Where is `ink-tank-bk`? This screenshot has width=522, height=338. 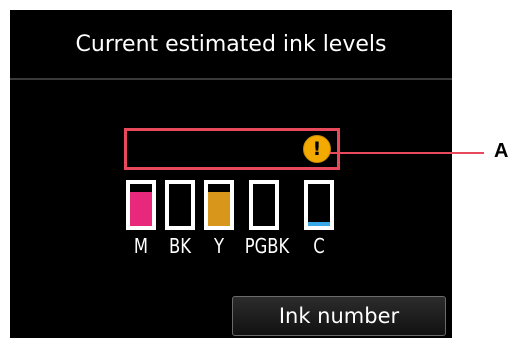 ink-tank-bk is located at coordinates (180, 205).